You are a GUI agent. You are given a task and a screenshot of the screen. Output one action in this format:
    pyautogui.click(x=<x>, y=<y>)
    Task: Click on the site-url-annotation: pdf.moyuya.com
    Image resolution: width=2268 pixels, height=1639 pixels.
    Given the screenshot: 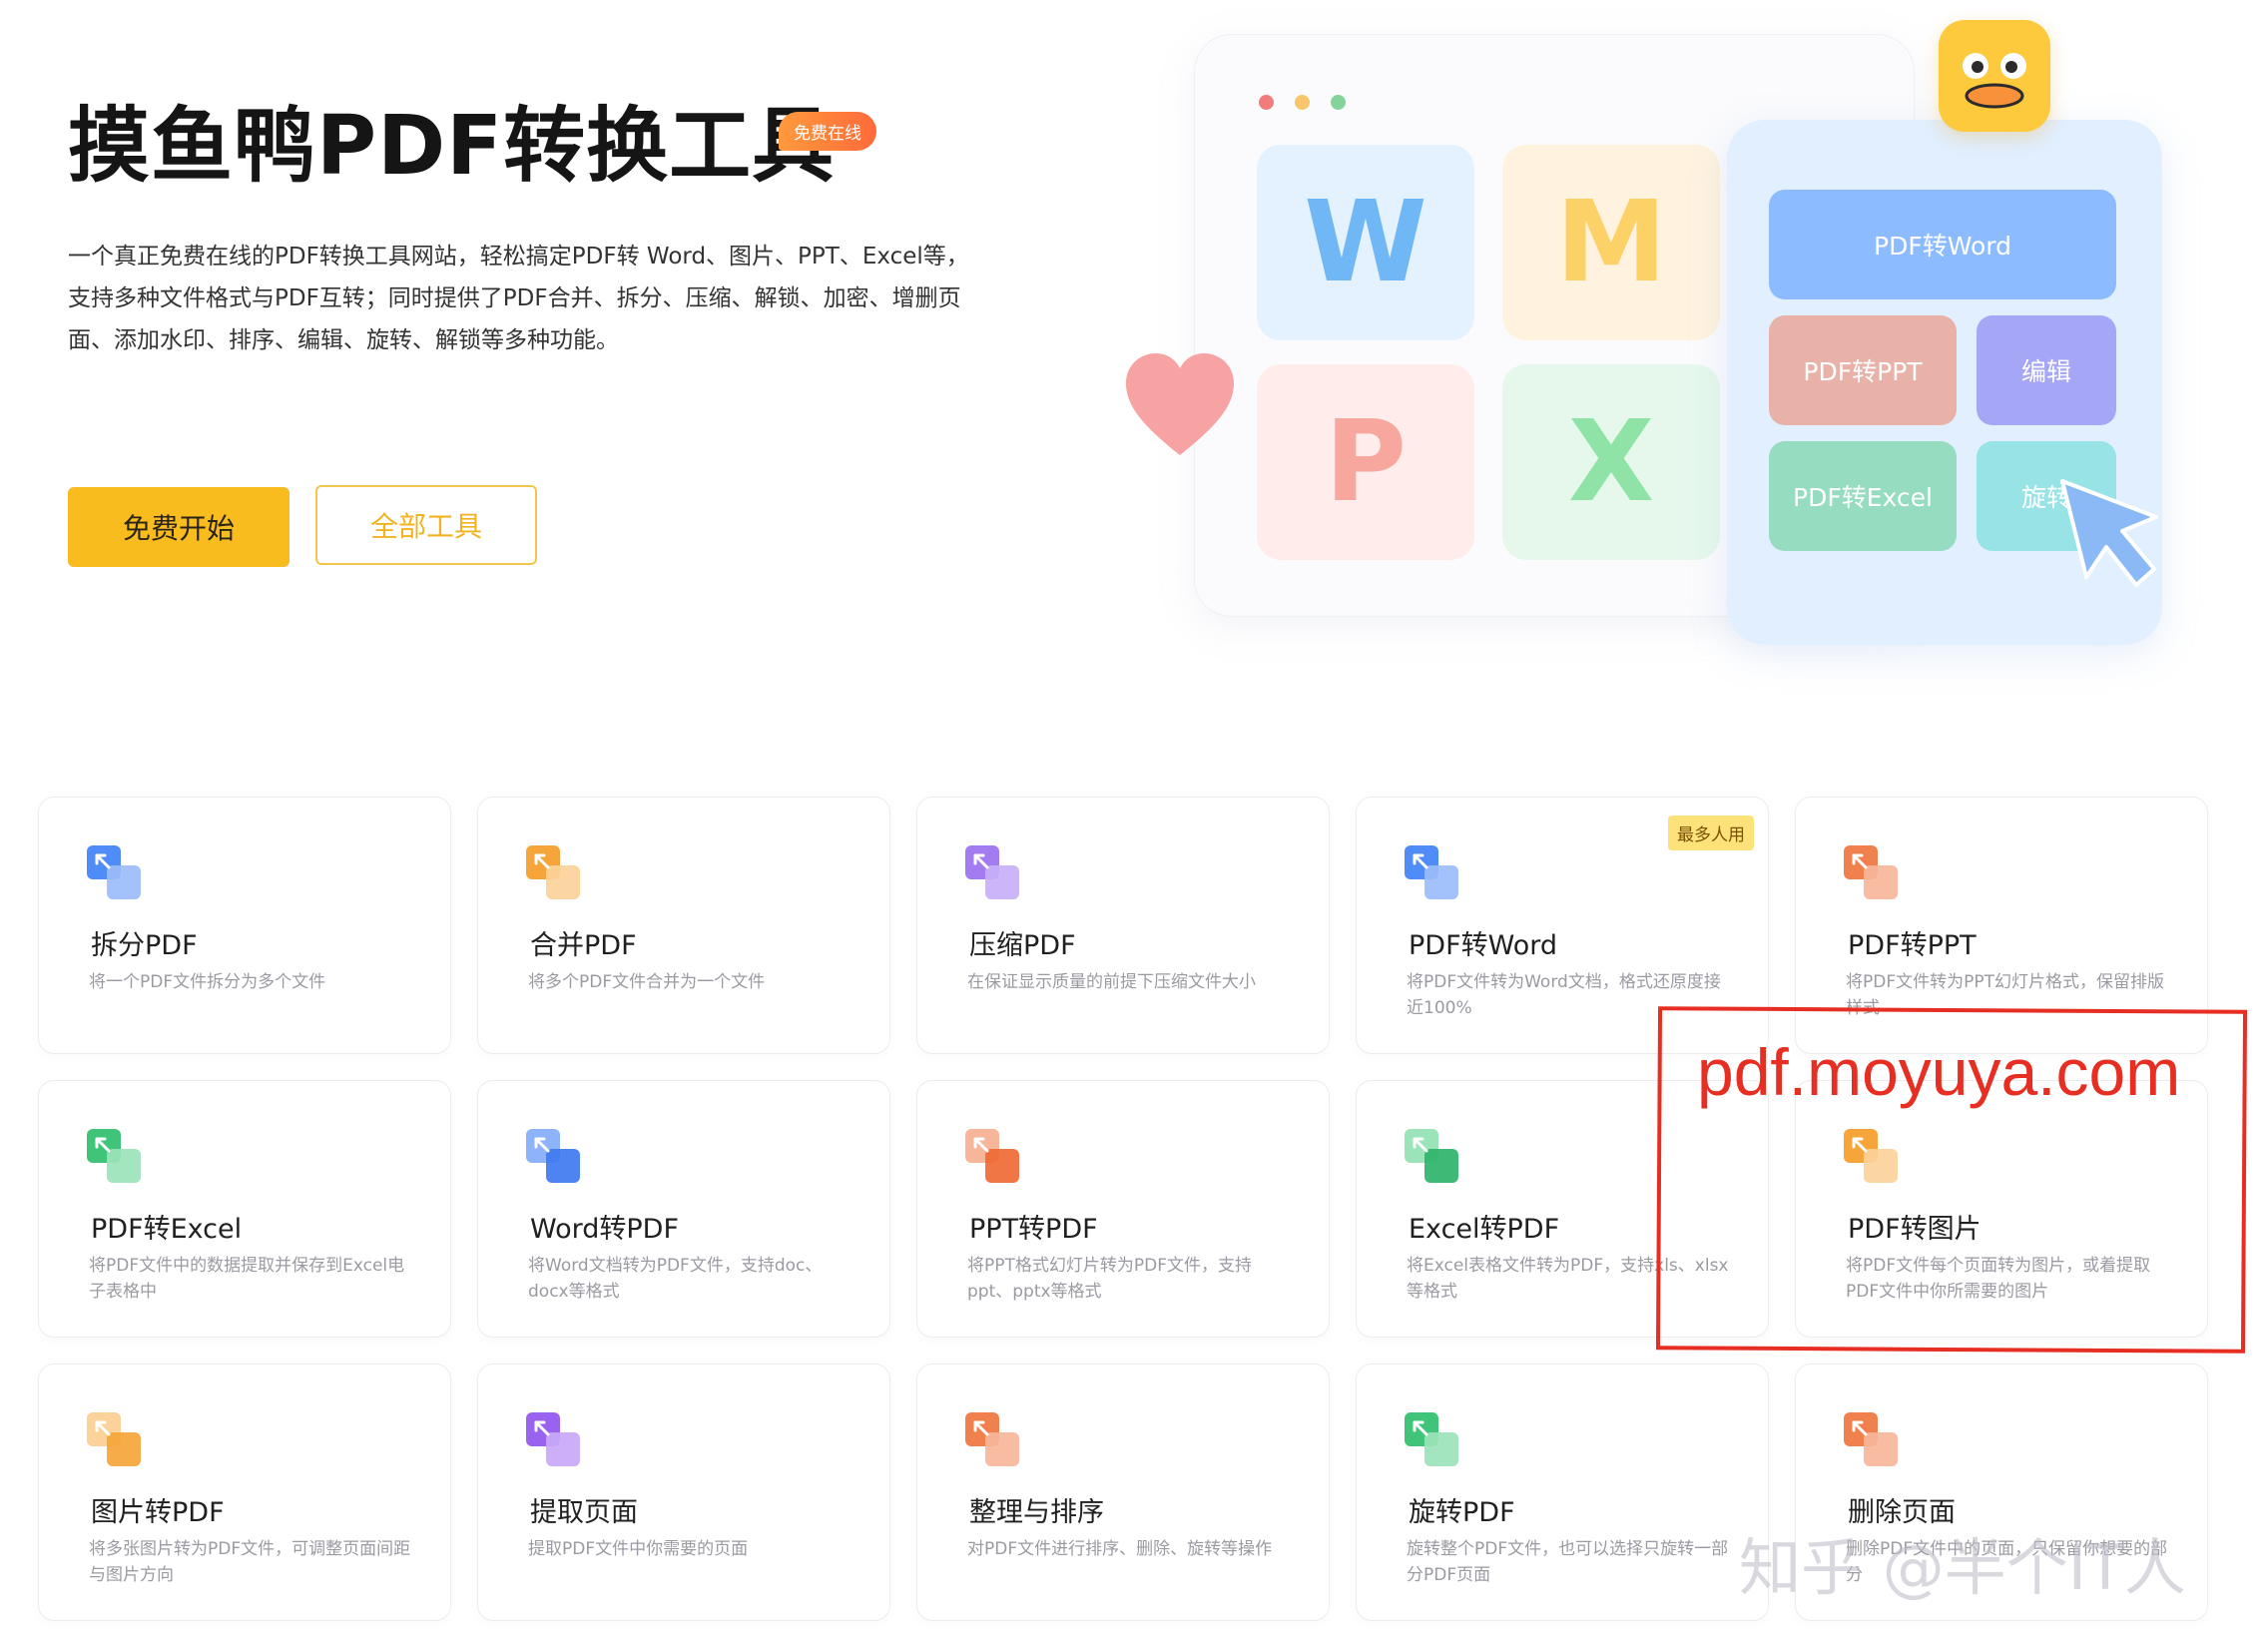 What is the action you would take?
    pyautogui.click(x=1939, y=1072)
    